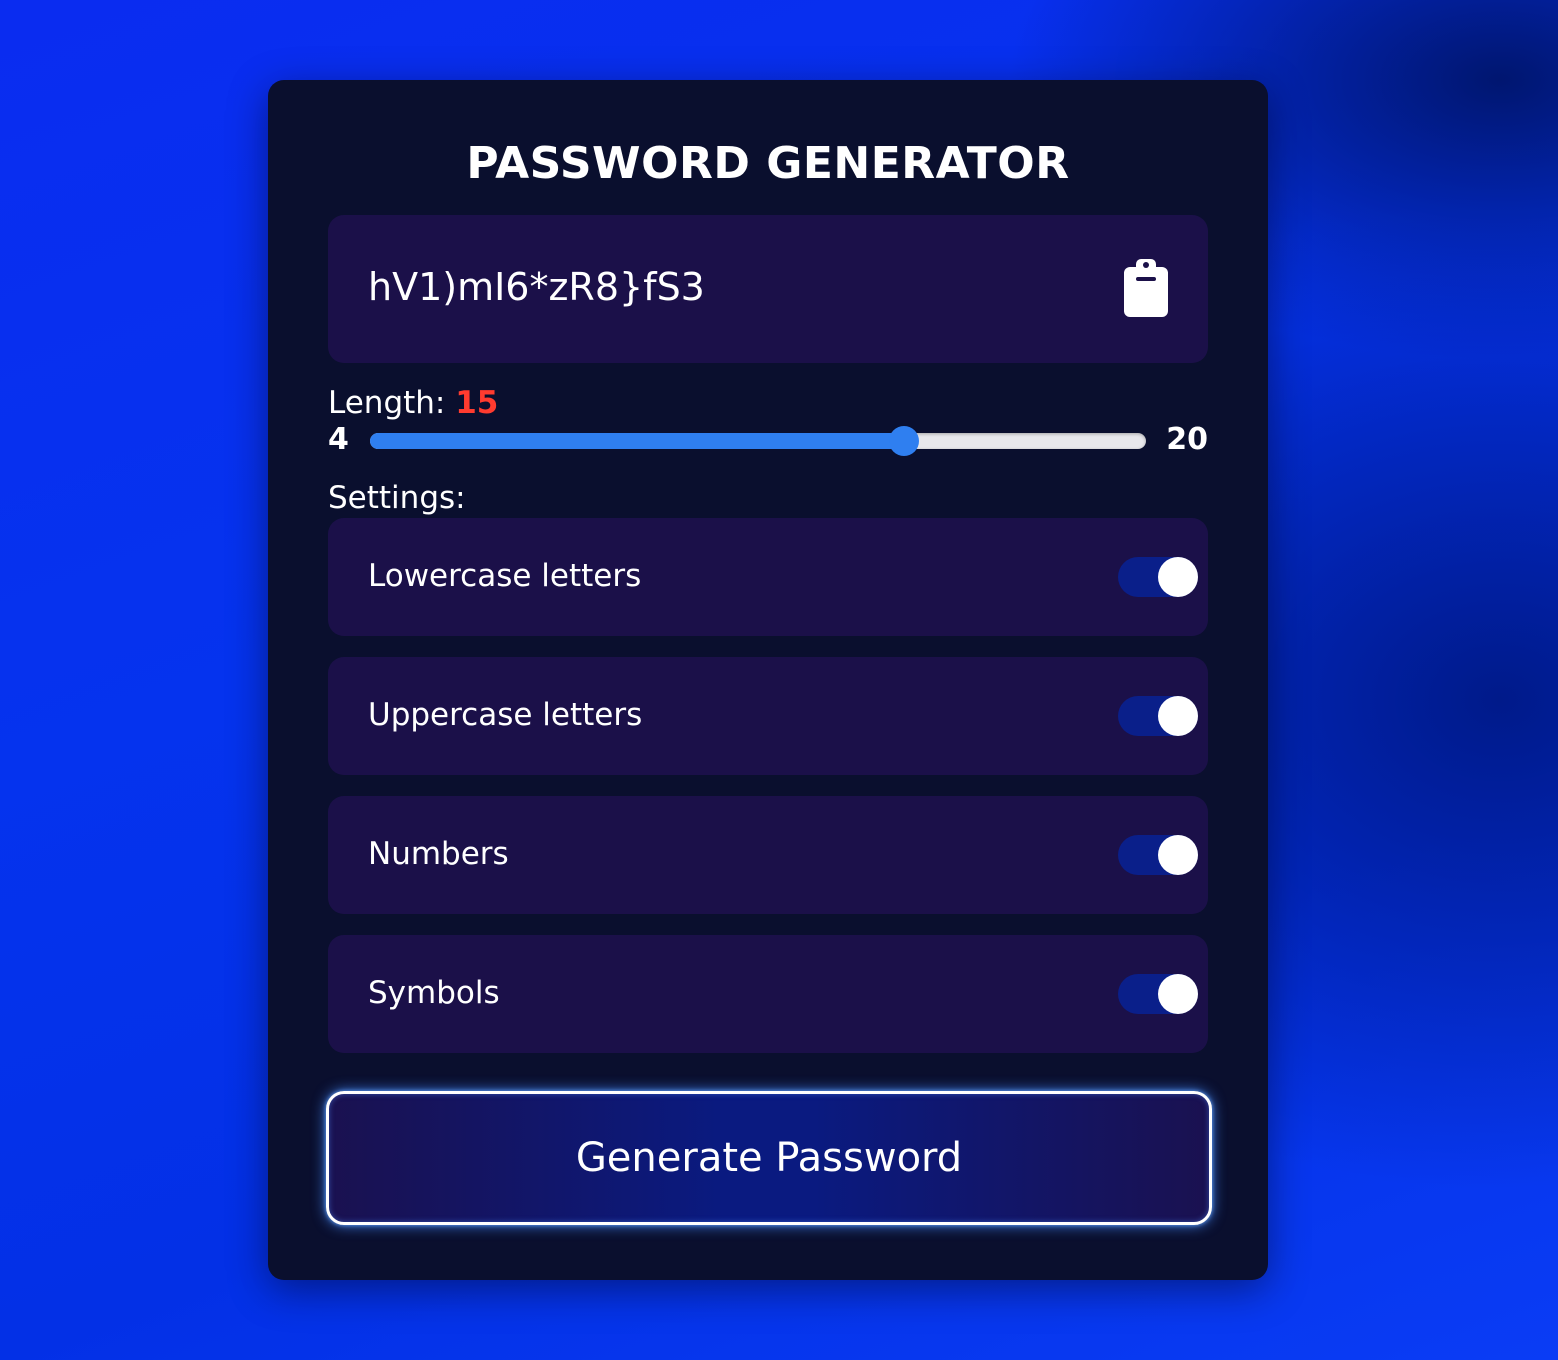 Image resolution: width=1558 pixels, height=1360 pixels. I want to click on slider-max-label: 20, so click(1187, 439).